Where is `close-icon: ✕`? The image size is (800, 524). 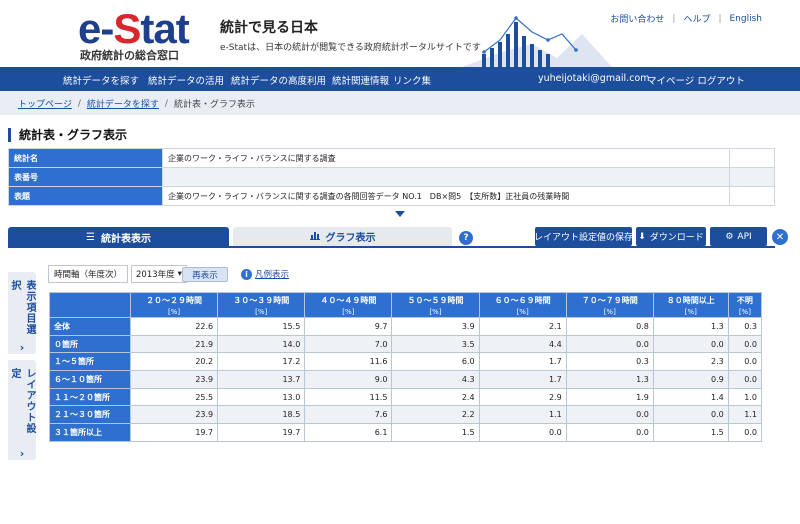
close-icon: ✕ is located at coordinates (780, 237).